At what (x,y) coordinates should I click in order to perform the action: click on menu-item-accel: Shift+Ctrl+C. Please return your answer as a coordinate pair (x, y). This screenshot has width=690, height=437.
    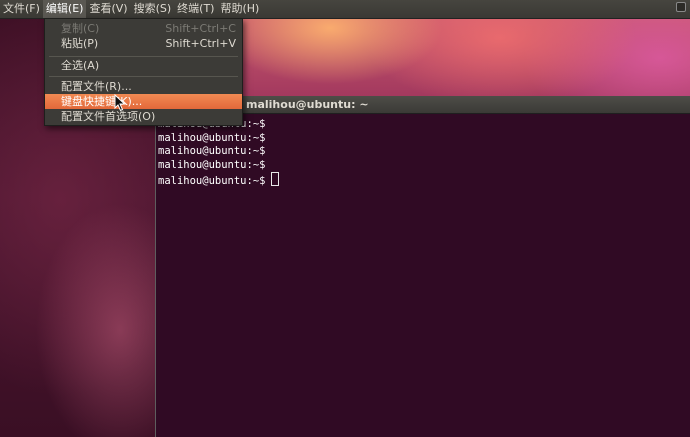
    Looking at the image, I should click on (200, 28).